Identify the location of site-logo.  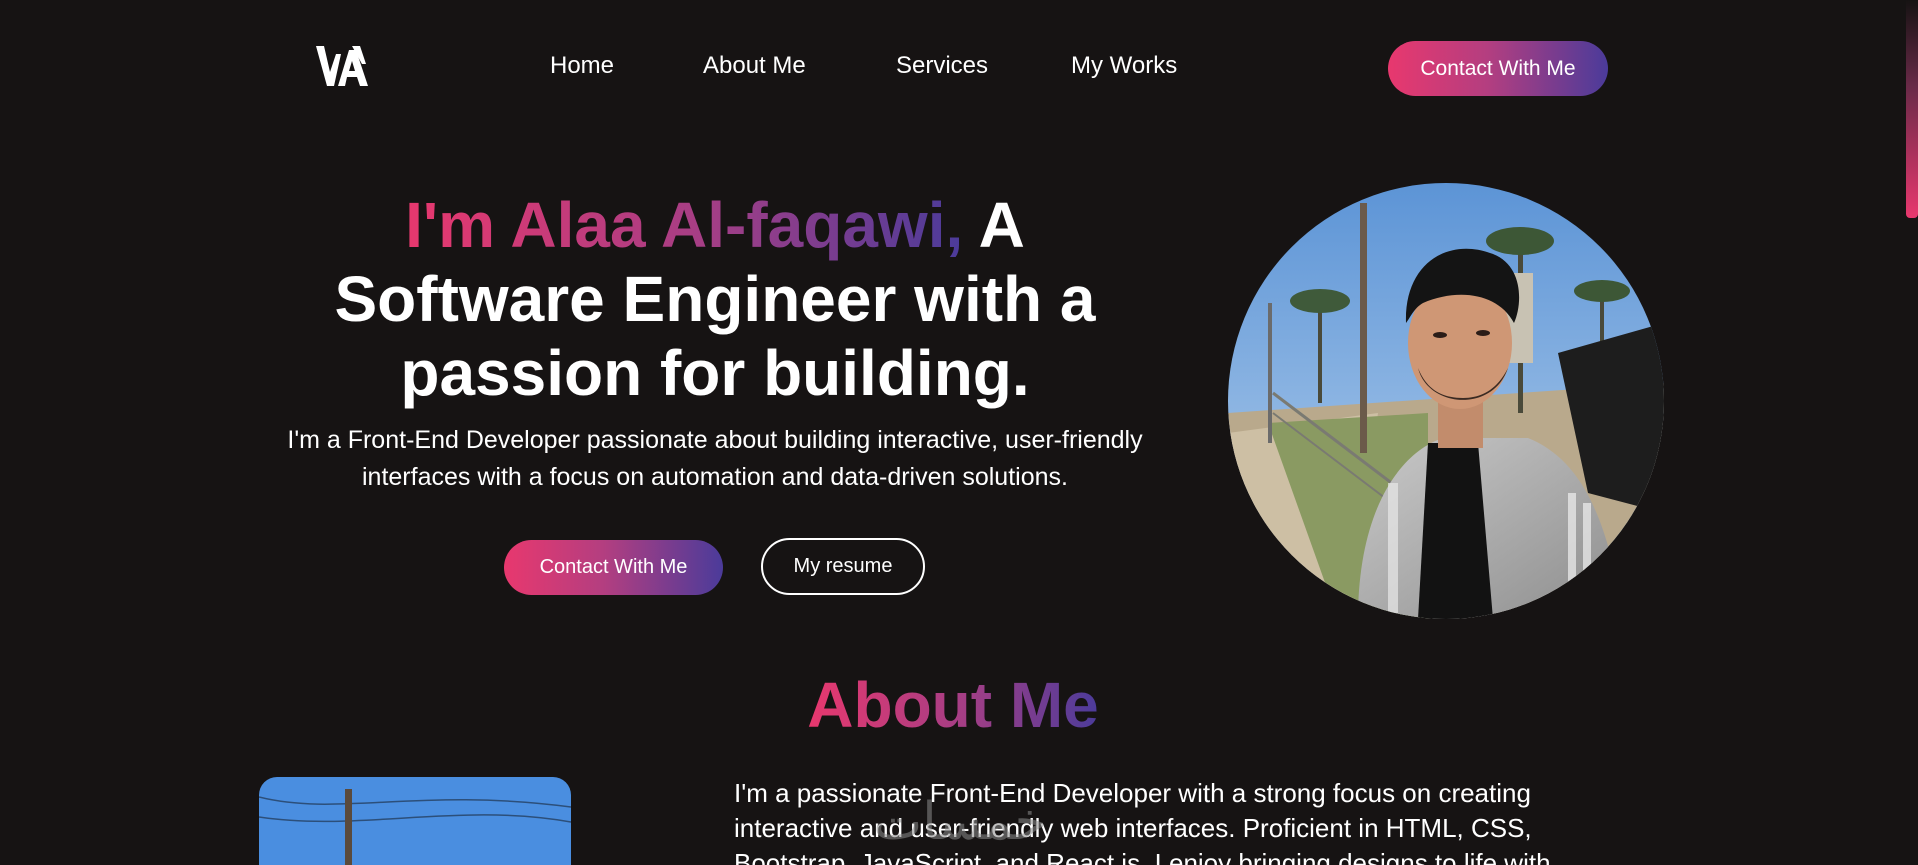
(342, 66).